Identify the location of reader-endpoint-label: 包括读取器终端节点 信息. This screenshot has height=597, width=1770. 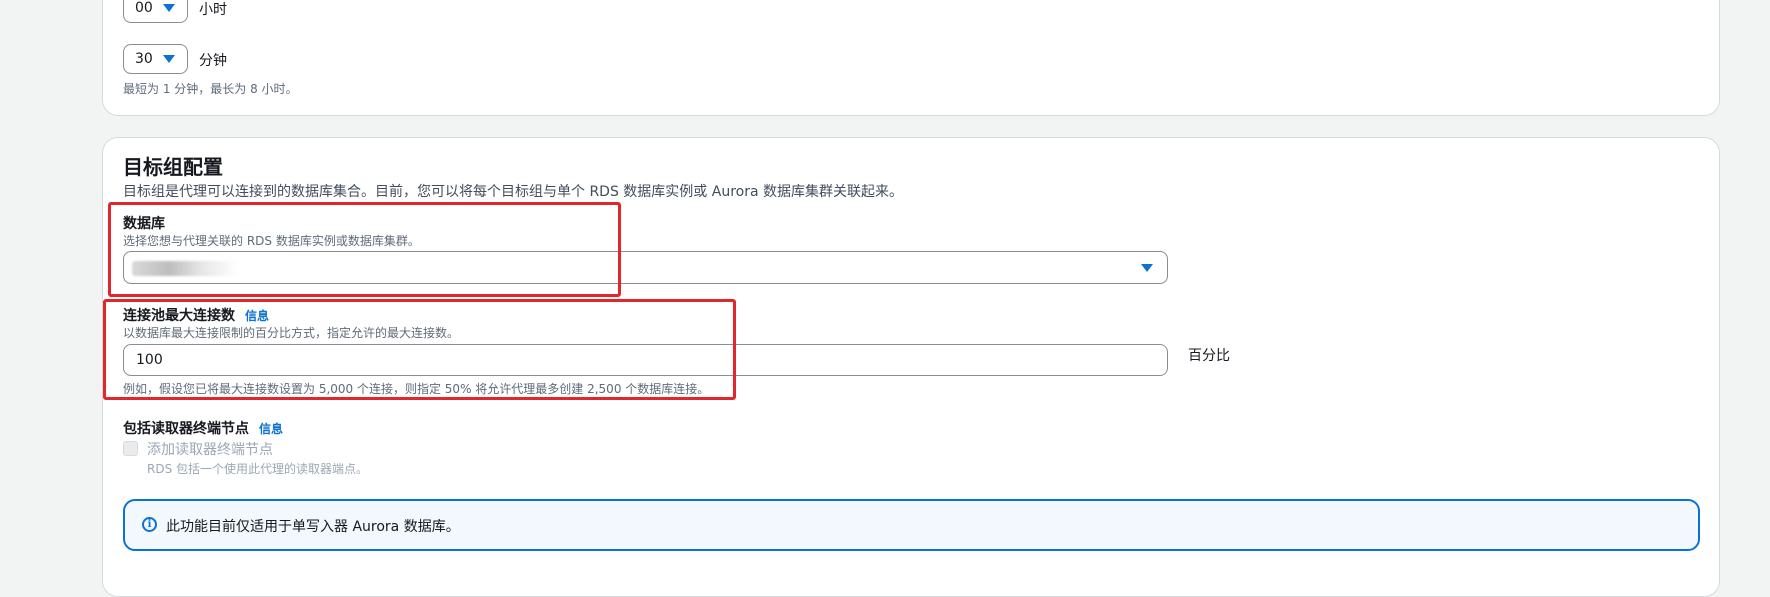
(203, 428).